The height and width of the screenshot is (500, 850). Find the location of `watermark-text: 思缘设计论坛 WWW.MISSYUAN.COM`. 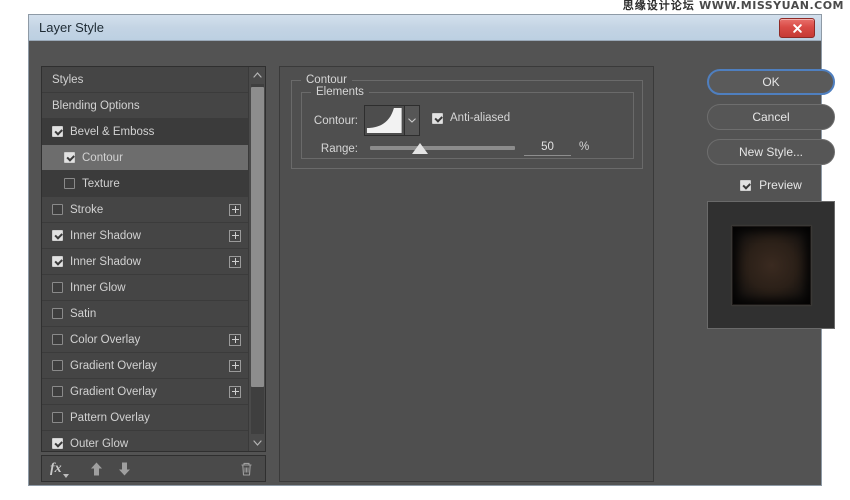

watermark-text: 思缘设计论坛 WWW.MISSYUAN.COM is located at coordinates (733, 6).